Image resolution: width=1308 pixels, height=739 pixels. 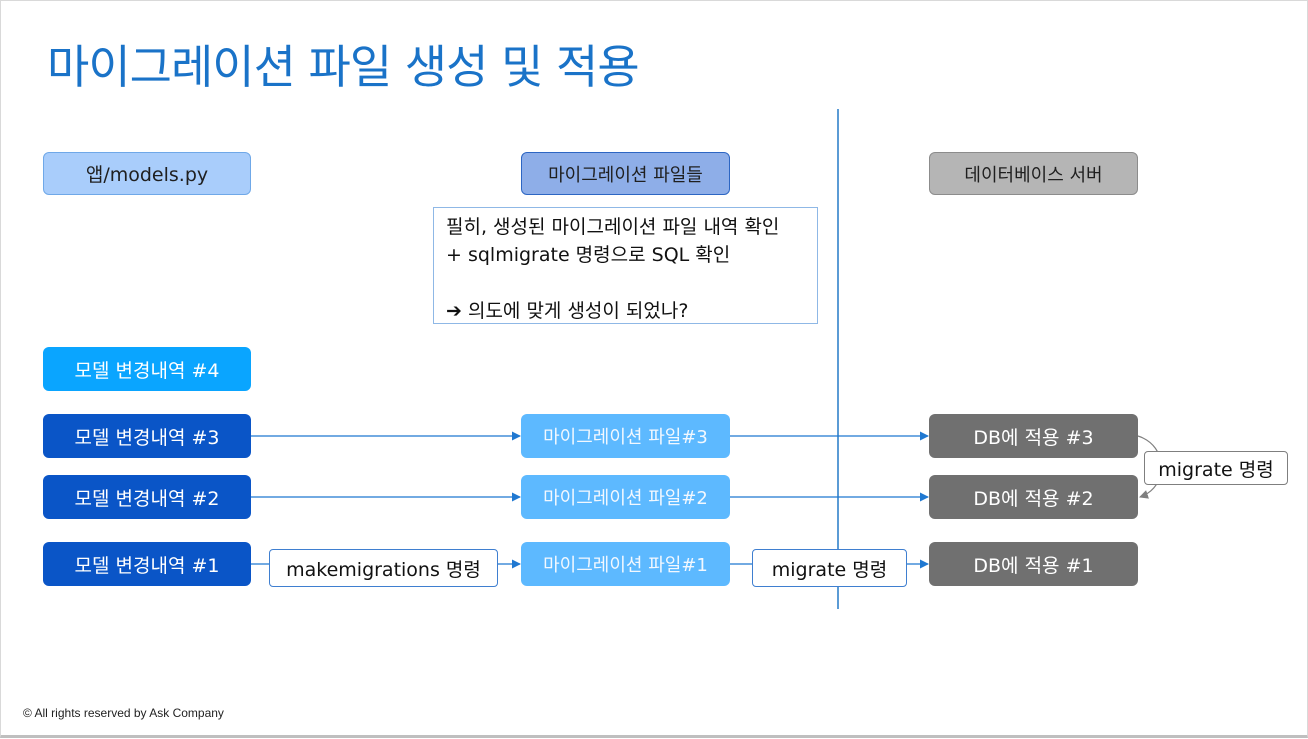 I want to click on note-line-1: 필히, 생성된 마이그레이션 파일 내역 확인, so click(x=613, y=227).